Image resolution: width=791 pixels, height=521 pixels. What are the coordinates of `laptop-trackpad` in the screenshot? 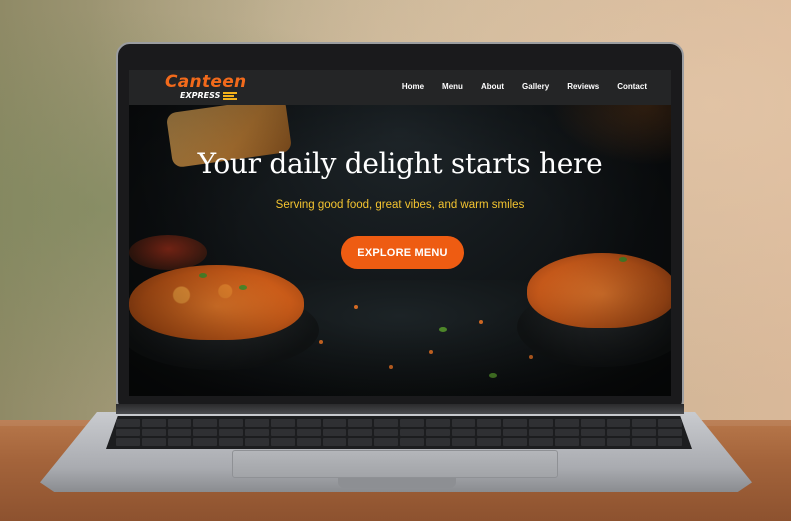 It's located at (395, 464).